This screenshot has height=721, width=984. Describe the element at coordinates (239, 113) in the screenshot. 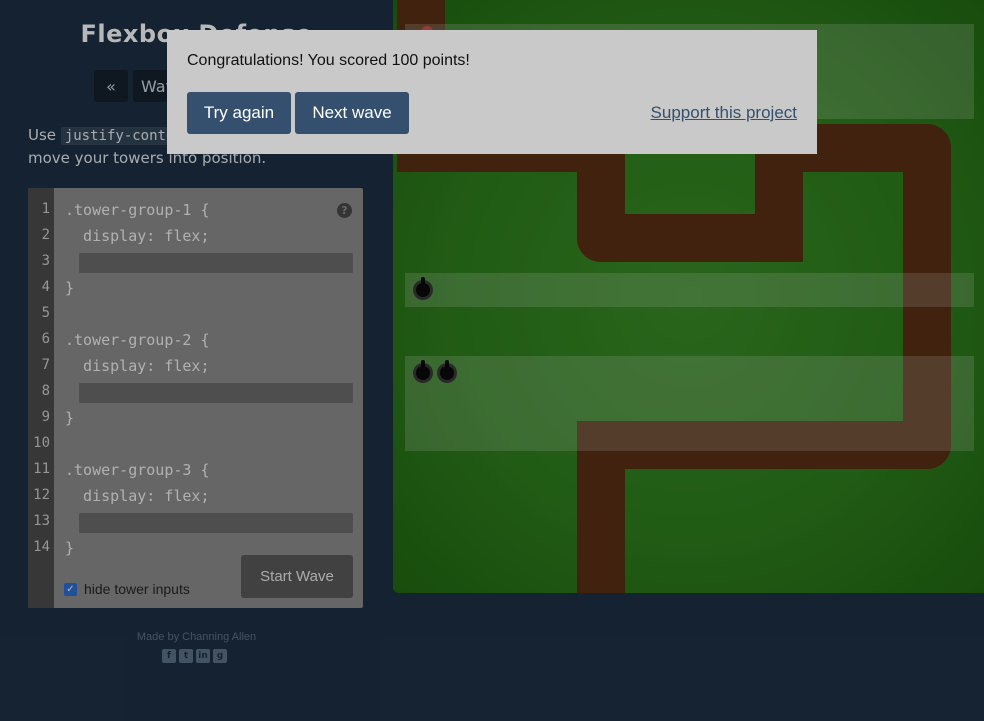

I see `try-again-button: Try again` at that location.